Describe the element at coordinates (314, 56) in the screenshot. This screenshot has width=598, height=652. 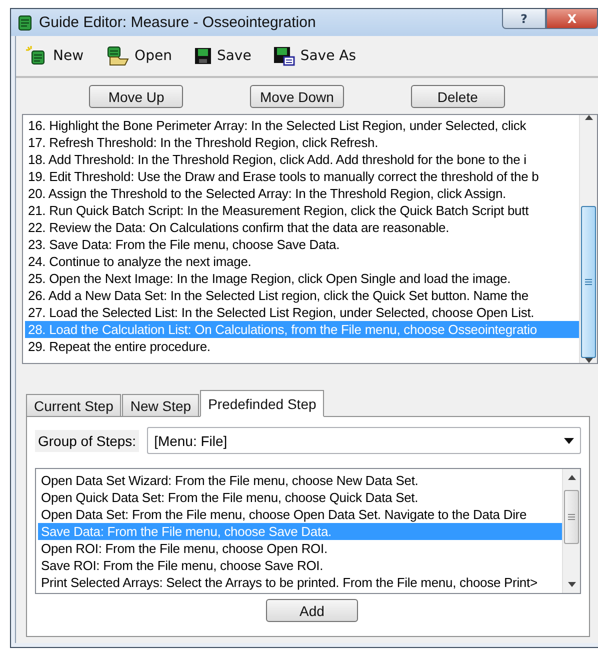
I see `toolbar-button: Save As` at that location.